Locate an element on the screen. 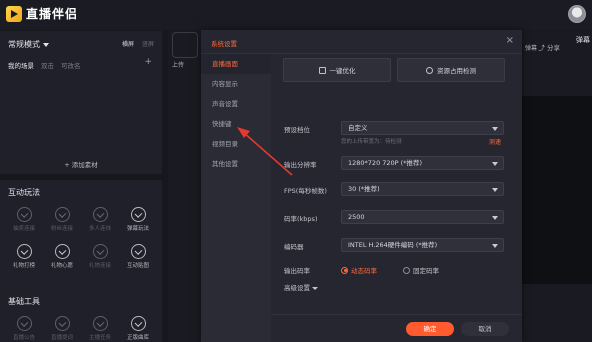  dynamic-bitrate-label: 动态码率 is located at coordinates (364, 271).